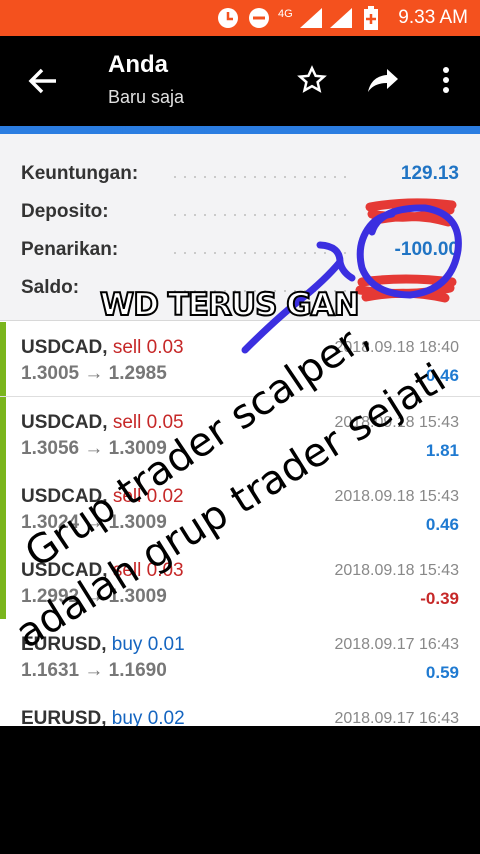 This screenshot has width=480, height=854. I want to click on summary-label: Keuntungan:, so click(80, 173).